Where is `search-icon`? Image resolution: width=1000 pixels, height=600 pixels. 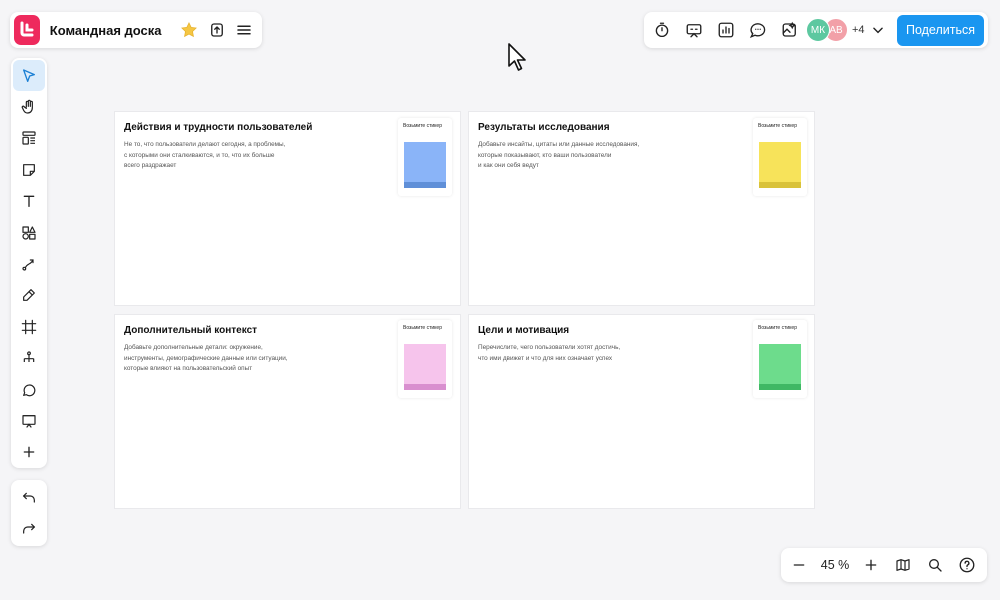
search-icon is located at coordinates (935, 565).